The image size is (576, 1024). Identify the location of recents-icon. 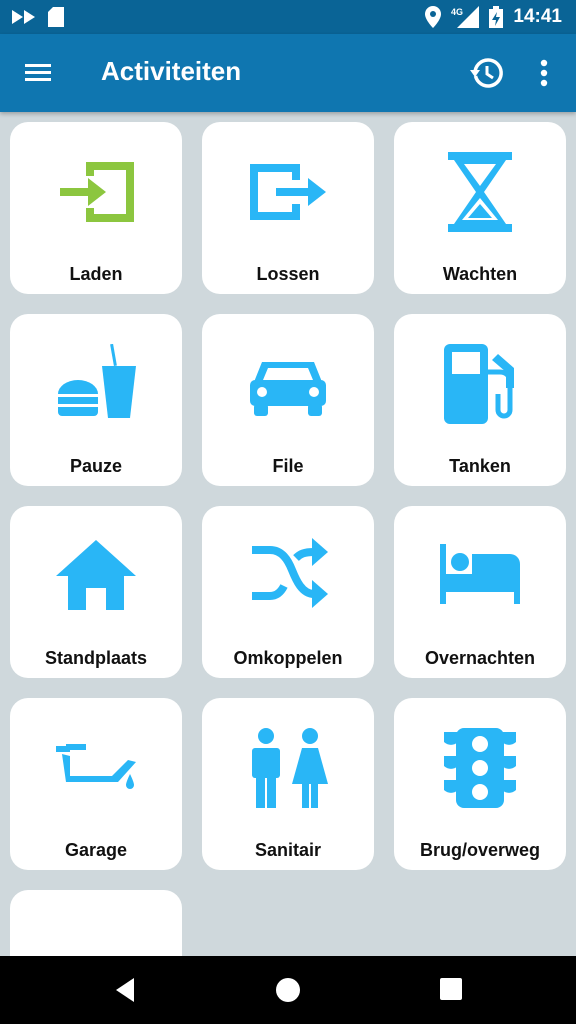
(451, 989).